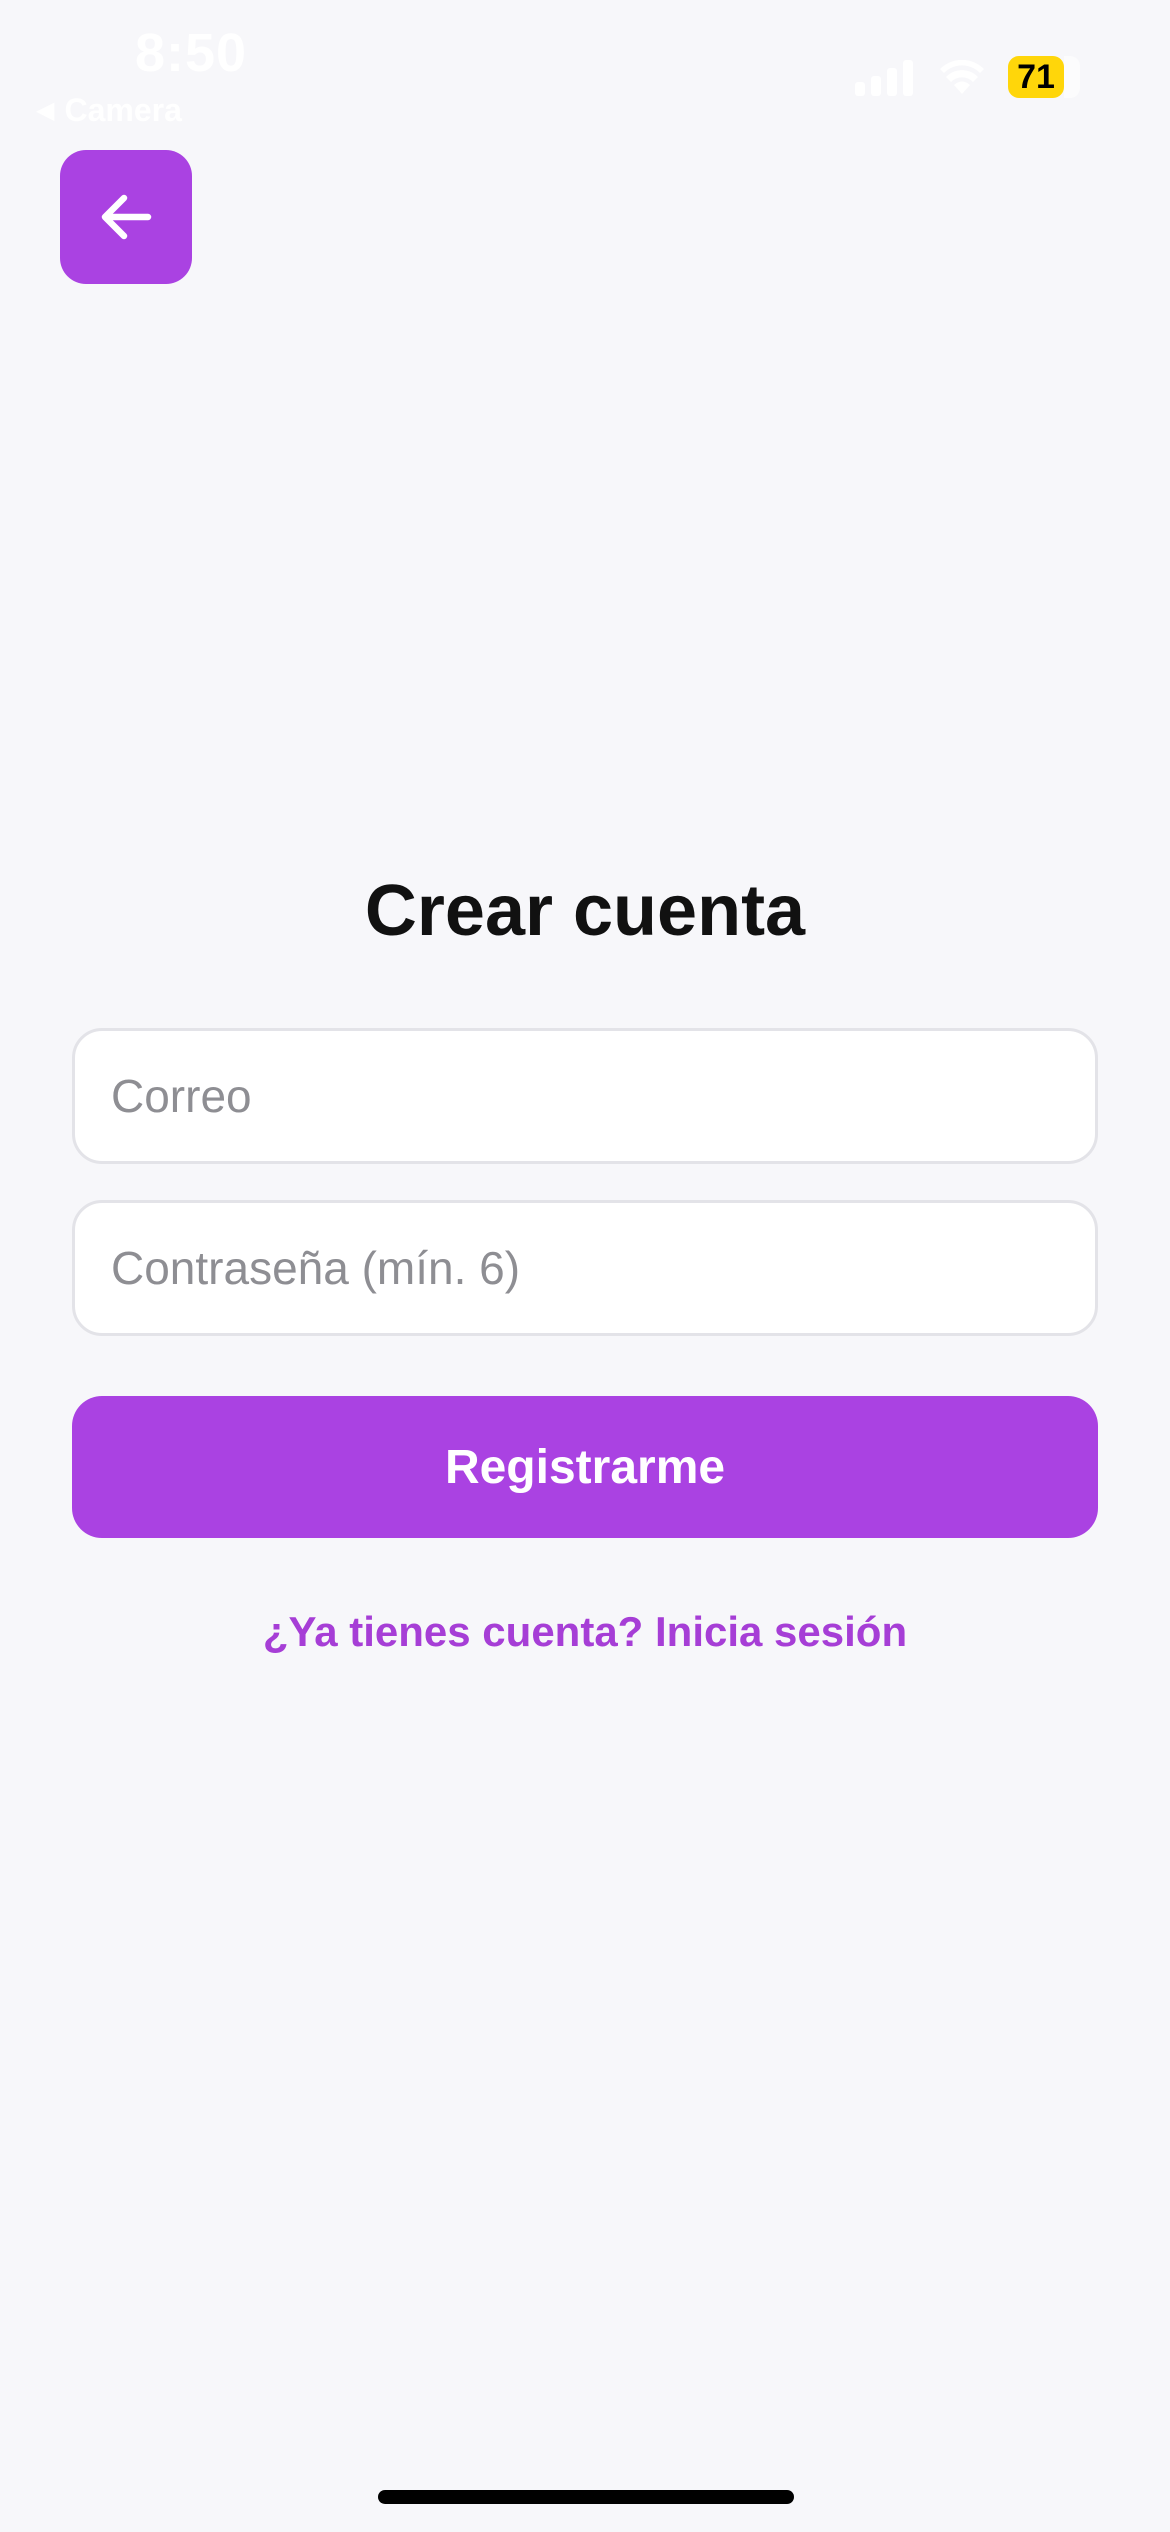 The height and width of the screenshot is (2532, 1170). I want to click on page-title: Crear cuenta, so click(585, 911).